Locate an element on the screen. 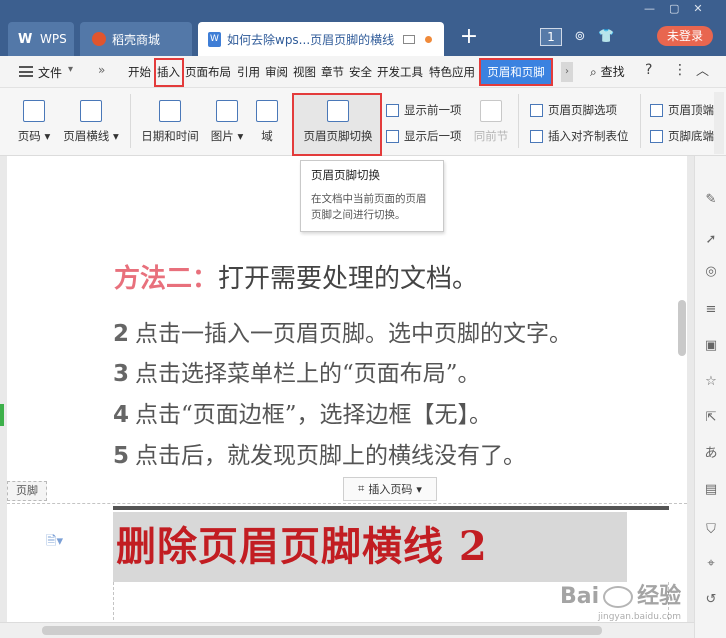  tab-header-footer: 页眉和页脚 is located at coordinates (516, 72).